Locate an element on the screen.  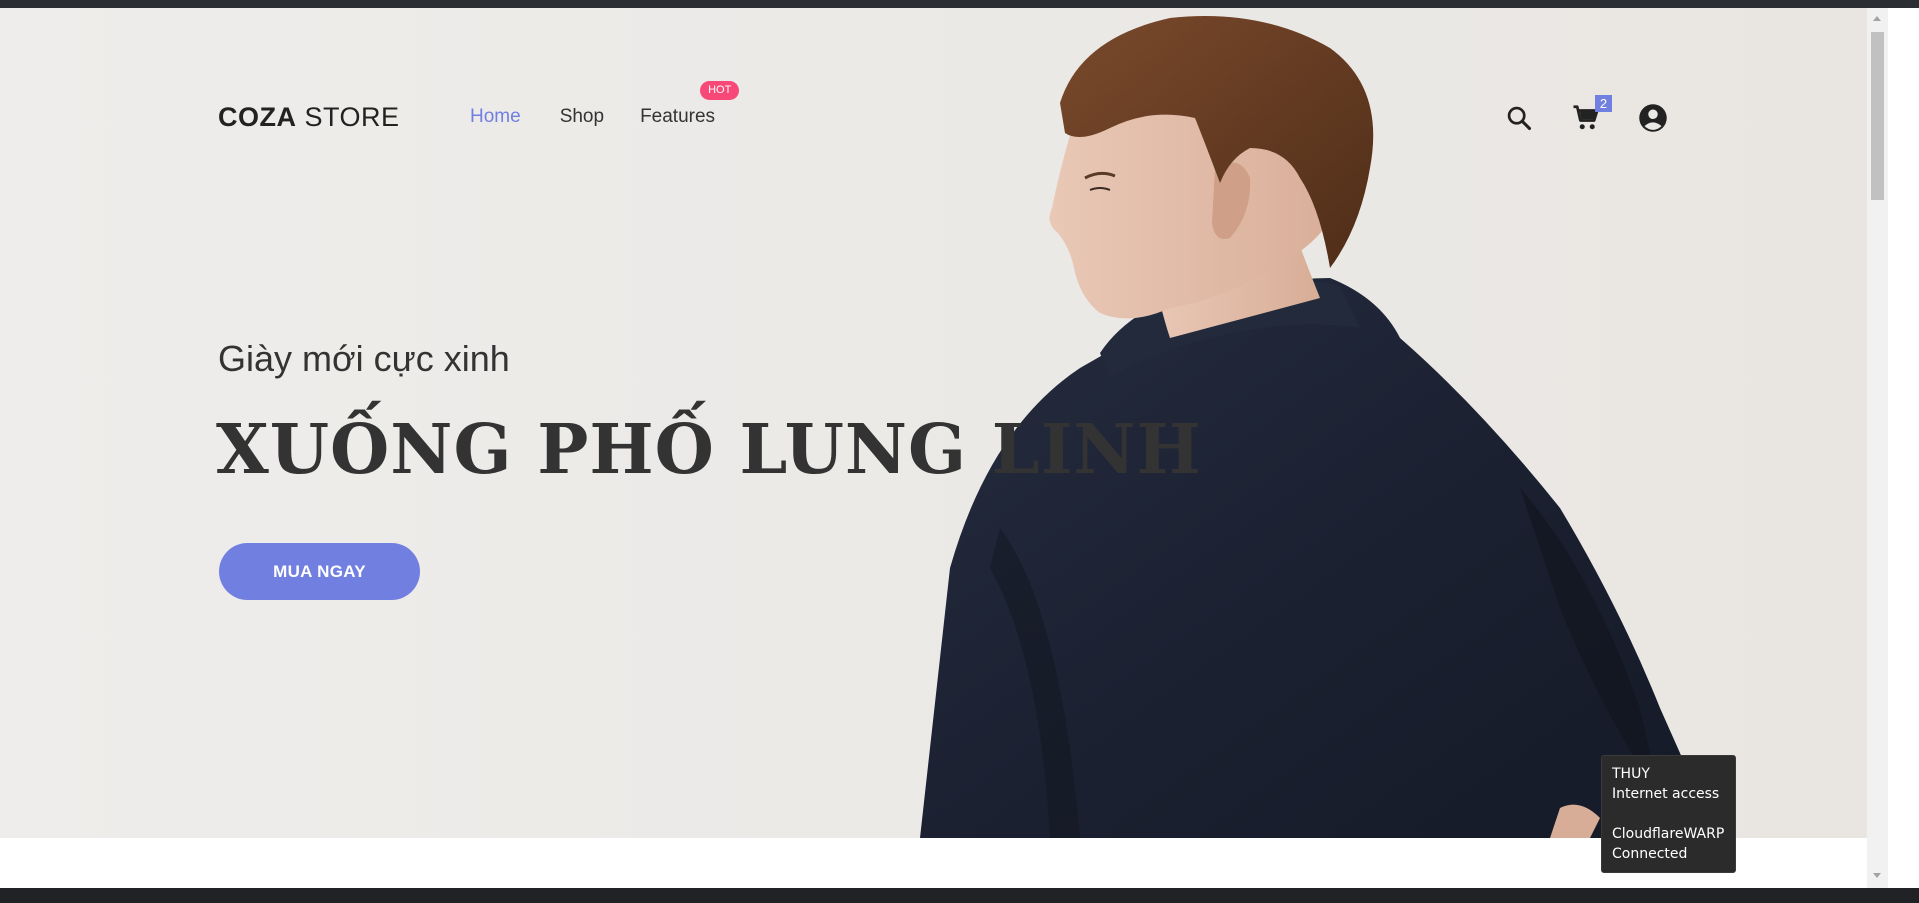
search-button is located at coordinates (1519, 118).